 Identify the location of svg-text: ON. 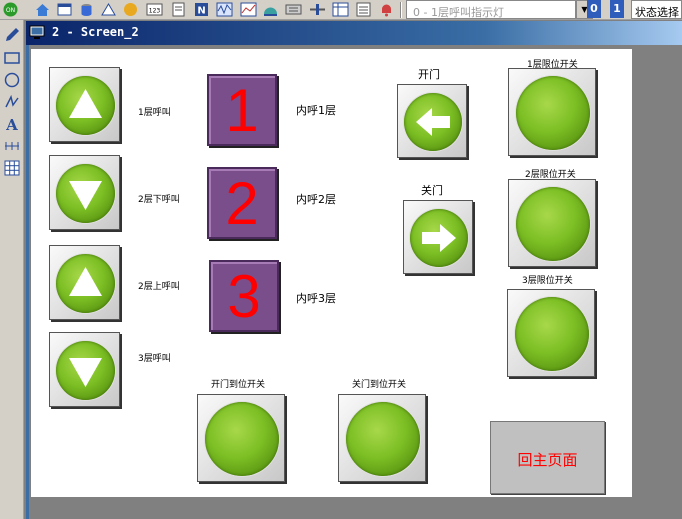
(10, 10).